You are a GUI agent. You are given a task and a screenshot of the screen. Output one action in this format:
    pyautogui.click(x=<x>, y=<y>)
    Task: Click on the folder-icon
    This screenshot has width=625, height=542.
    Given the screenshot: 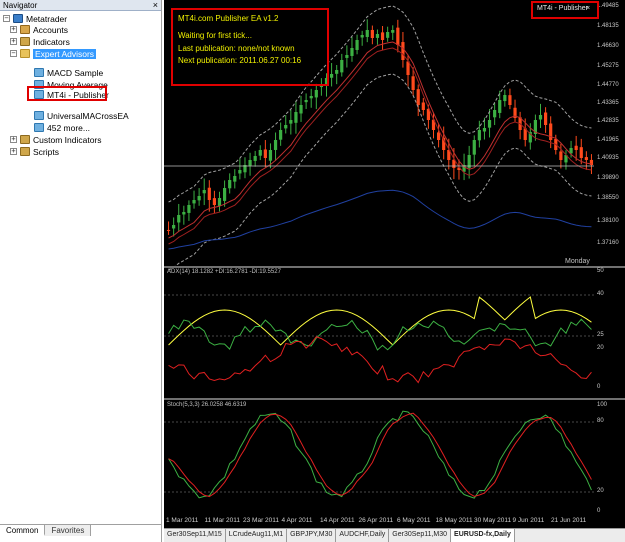 What is the action you would take?
    pyautogui.click(x=25, y=53)
    